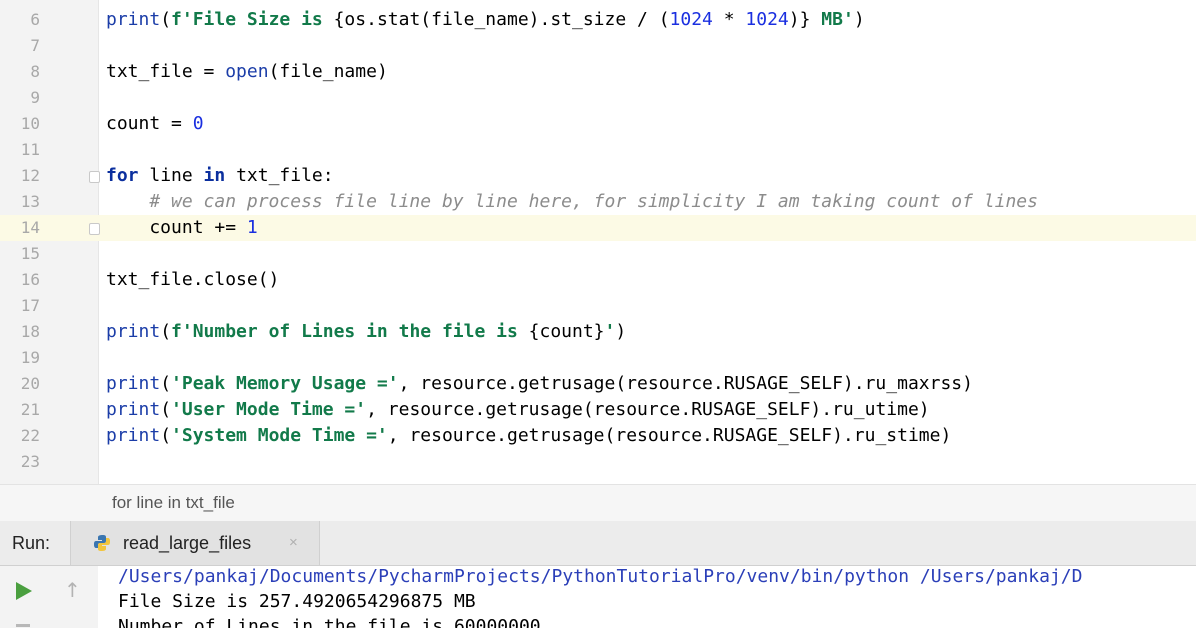  What do you see at coordinates (102, 543) in the screenshot?
I see `python-icon` at bounding box center [102, 543].